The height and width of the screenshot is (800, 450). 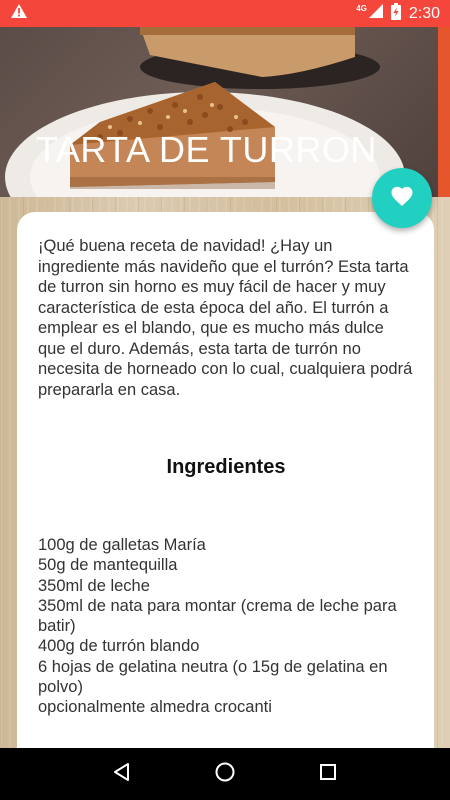 What do you see at coordinates (375, 13) in the screenshot?
I see `signal-icon` at bounding box center [375, 13].